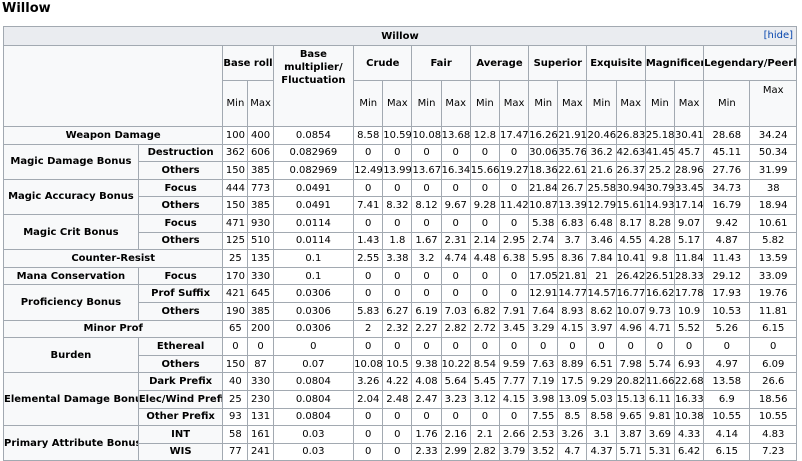 The width and height of the screenshot is (802, 461). What do you see at coordinates (727, 223) in the screenshot?
I see `value-cell: 9.42` at bounding box center [727, 223].